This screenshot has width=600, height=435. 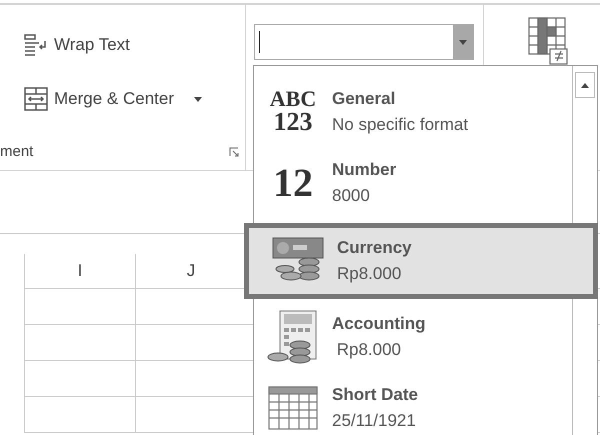 I want to click on format-option: Currency Rp8.000, so click(x=421, y=261).